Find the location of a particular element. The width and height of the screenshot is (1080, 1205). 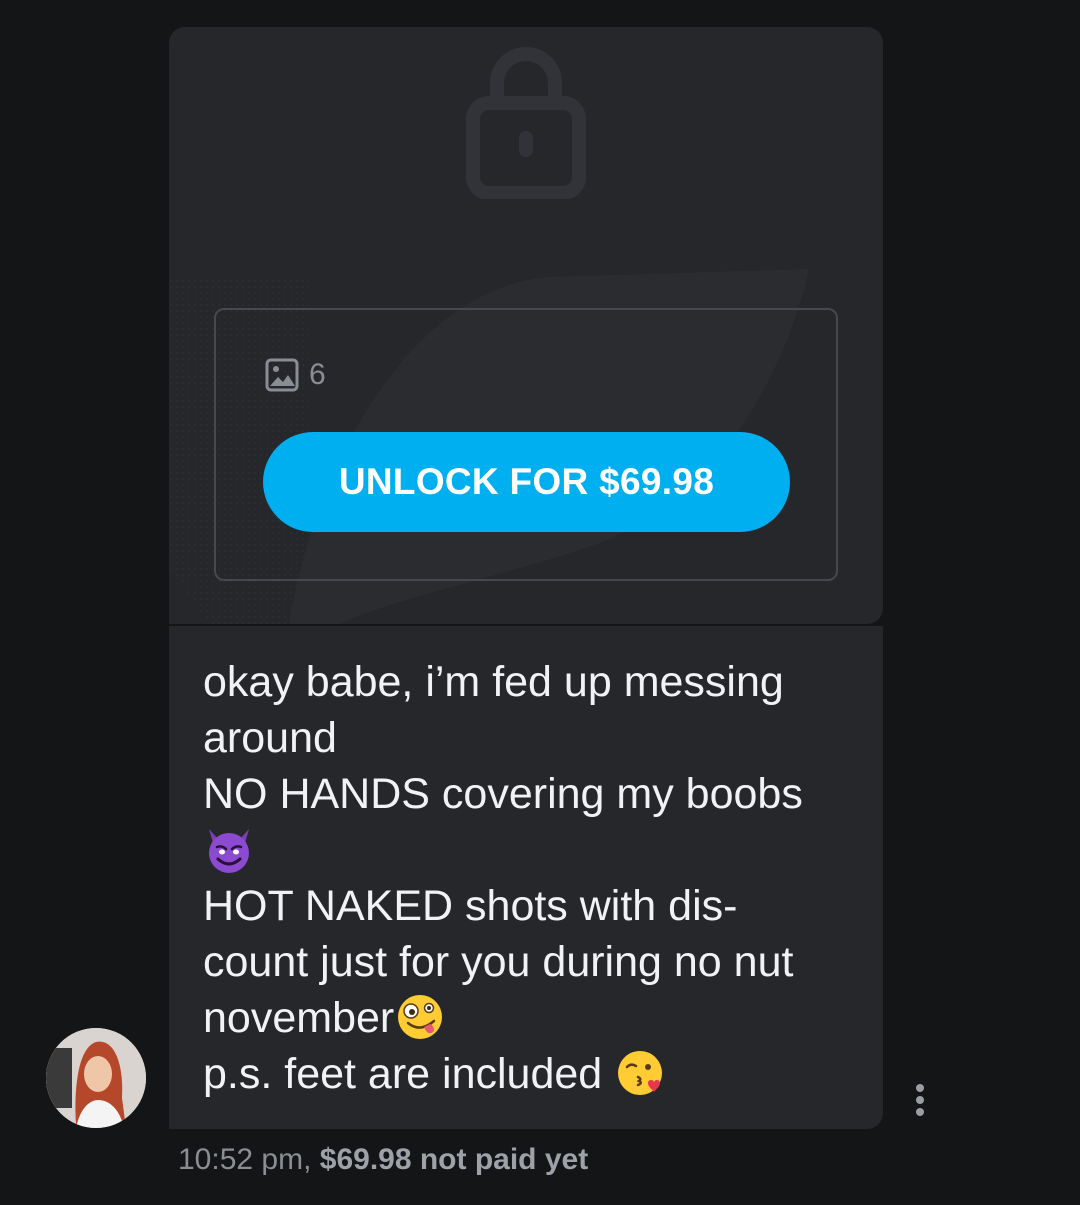

payment-status: $69.98 not paid yet is located at coordinates (454, 1159).